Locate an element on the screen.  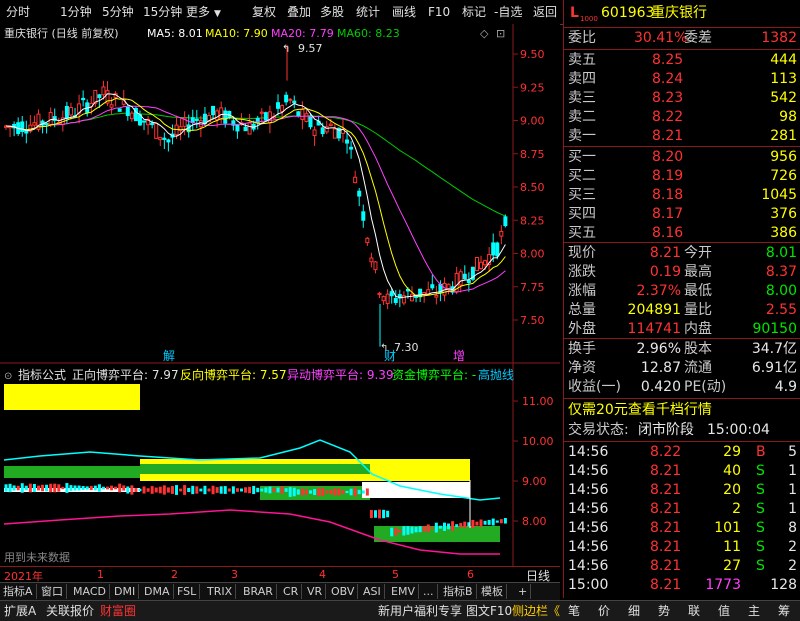
tab-trix: TRIX is located at coordinates (220, 591).